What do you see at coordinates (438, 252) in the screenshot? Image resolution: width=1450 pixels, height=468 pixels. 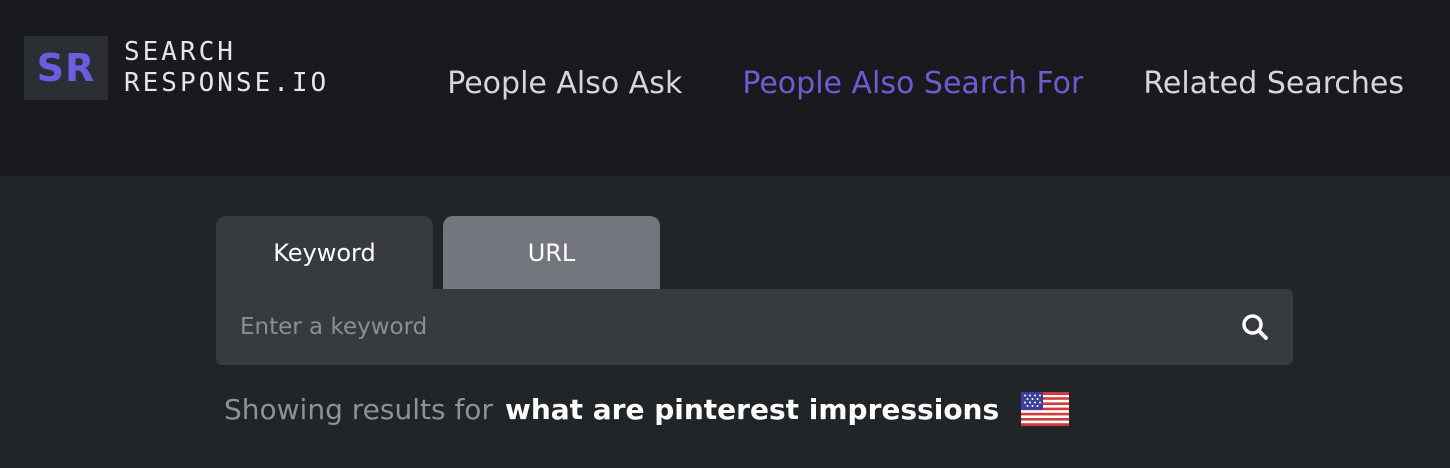 I see `search-mode-tabs: Keyword URL` at bounding box center [438, 252].